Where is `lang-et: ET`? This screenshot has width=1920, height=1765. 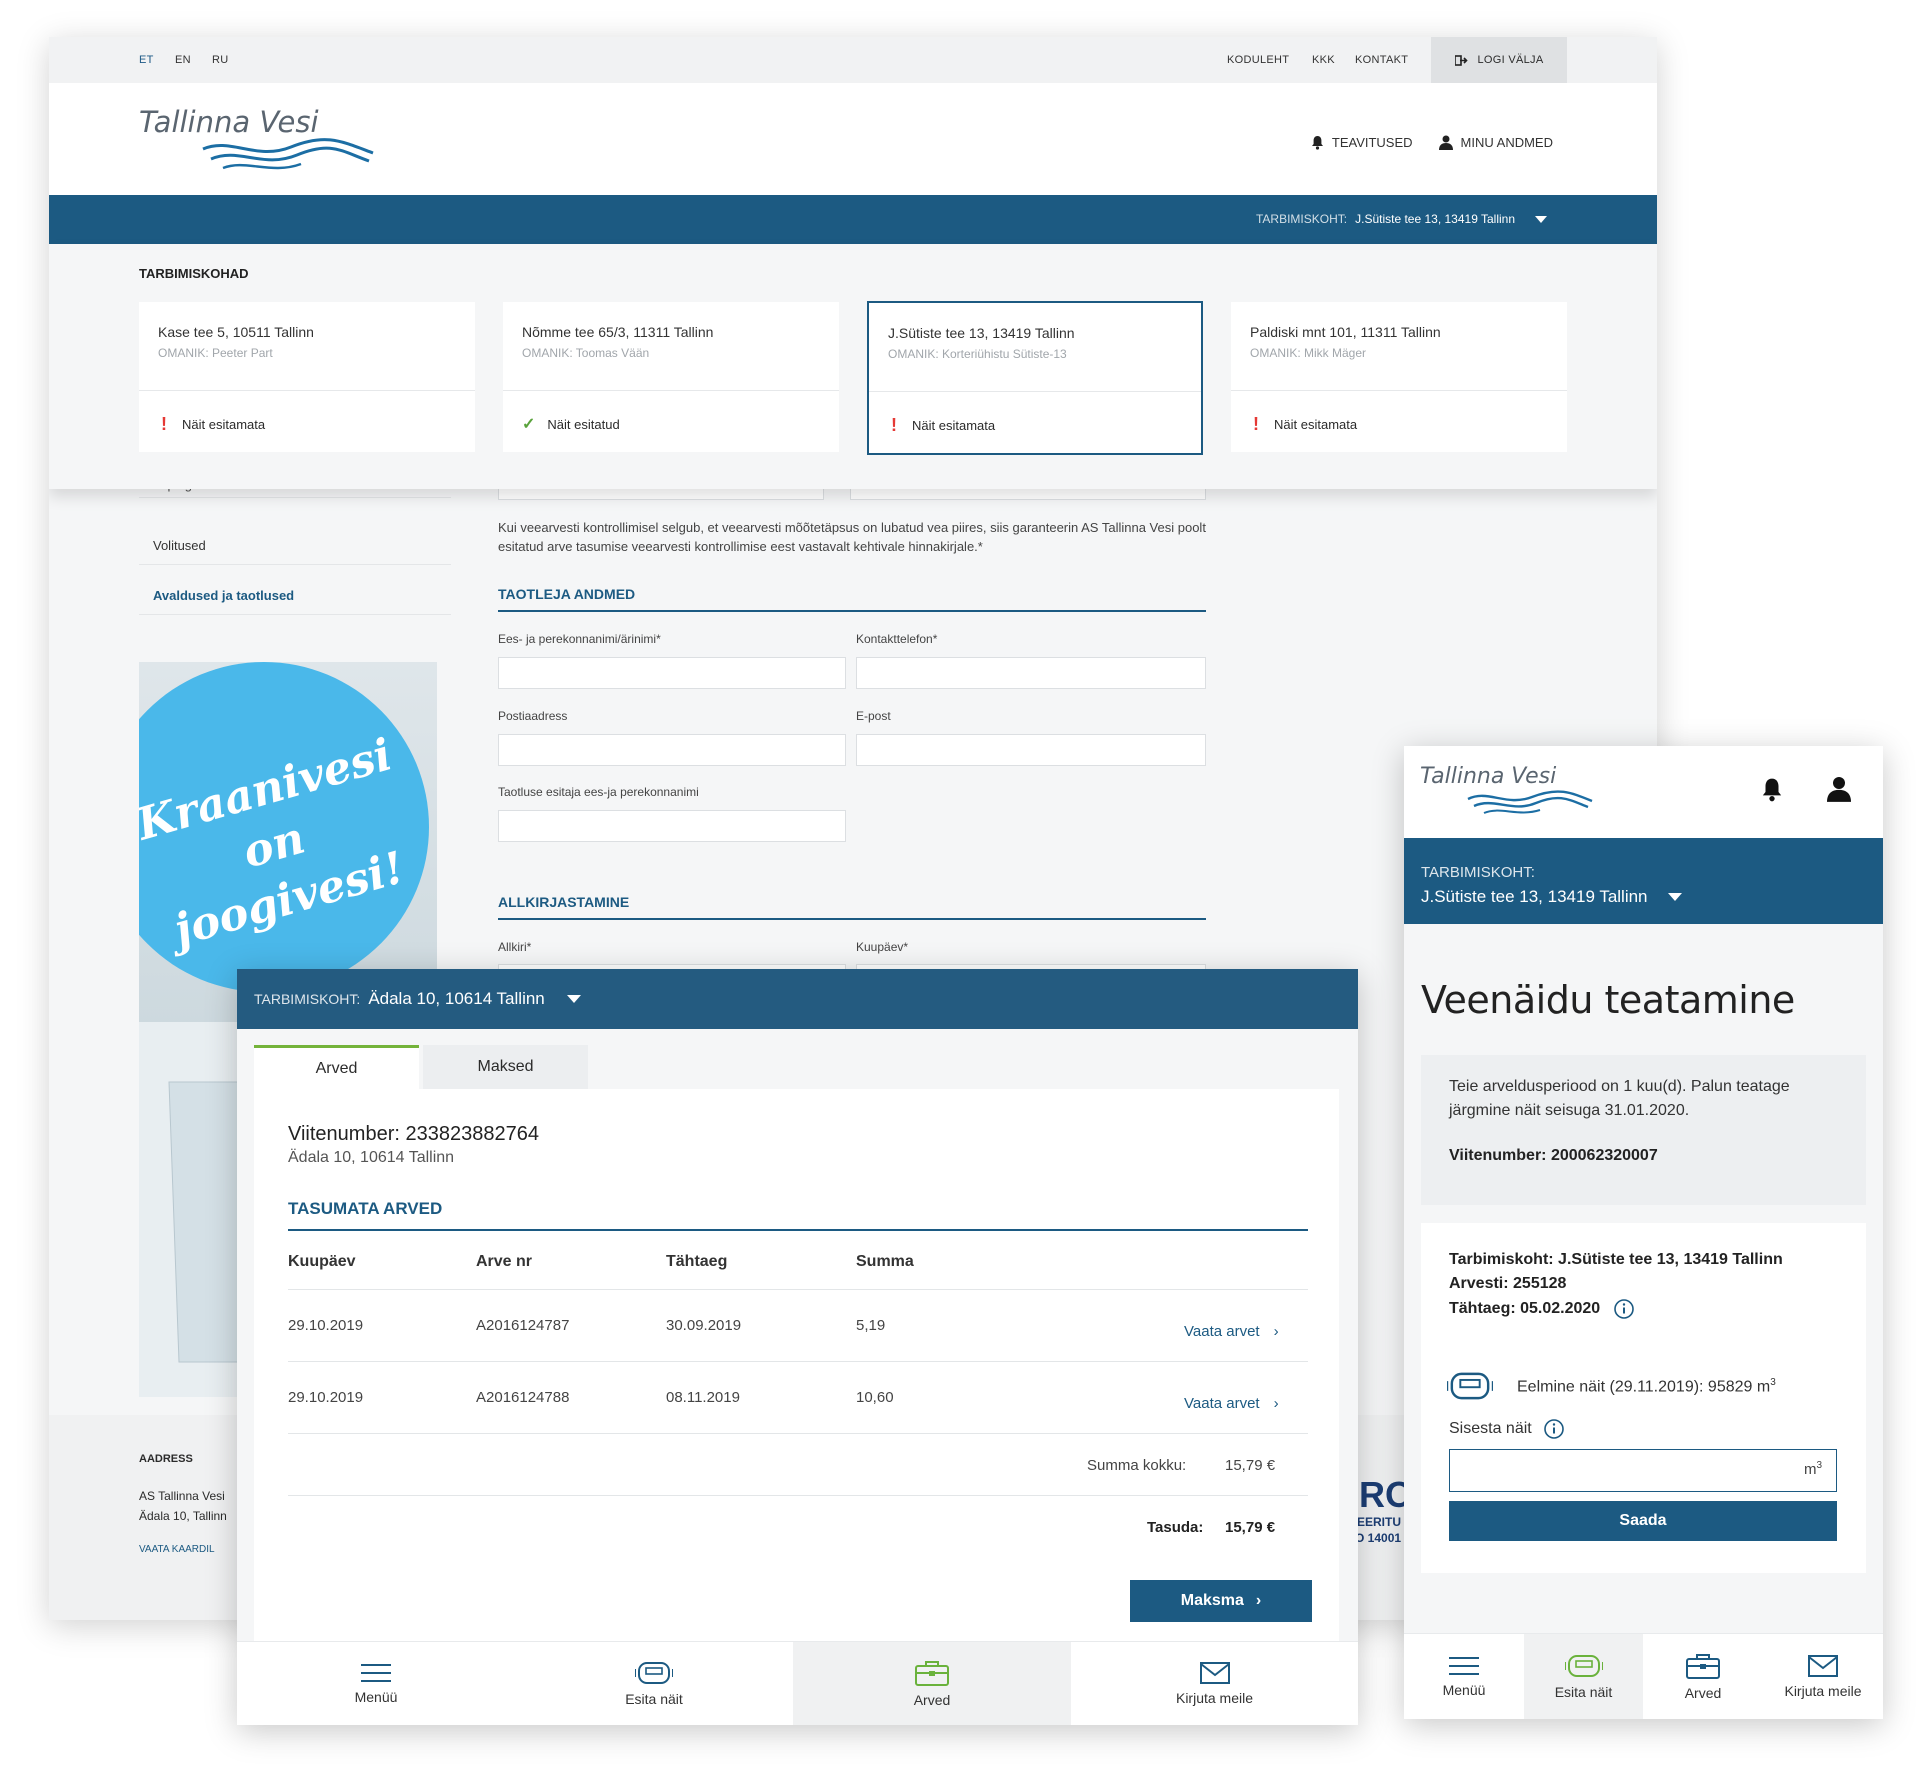
lang-et: ET is located at coordinates (146, 60).